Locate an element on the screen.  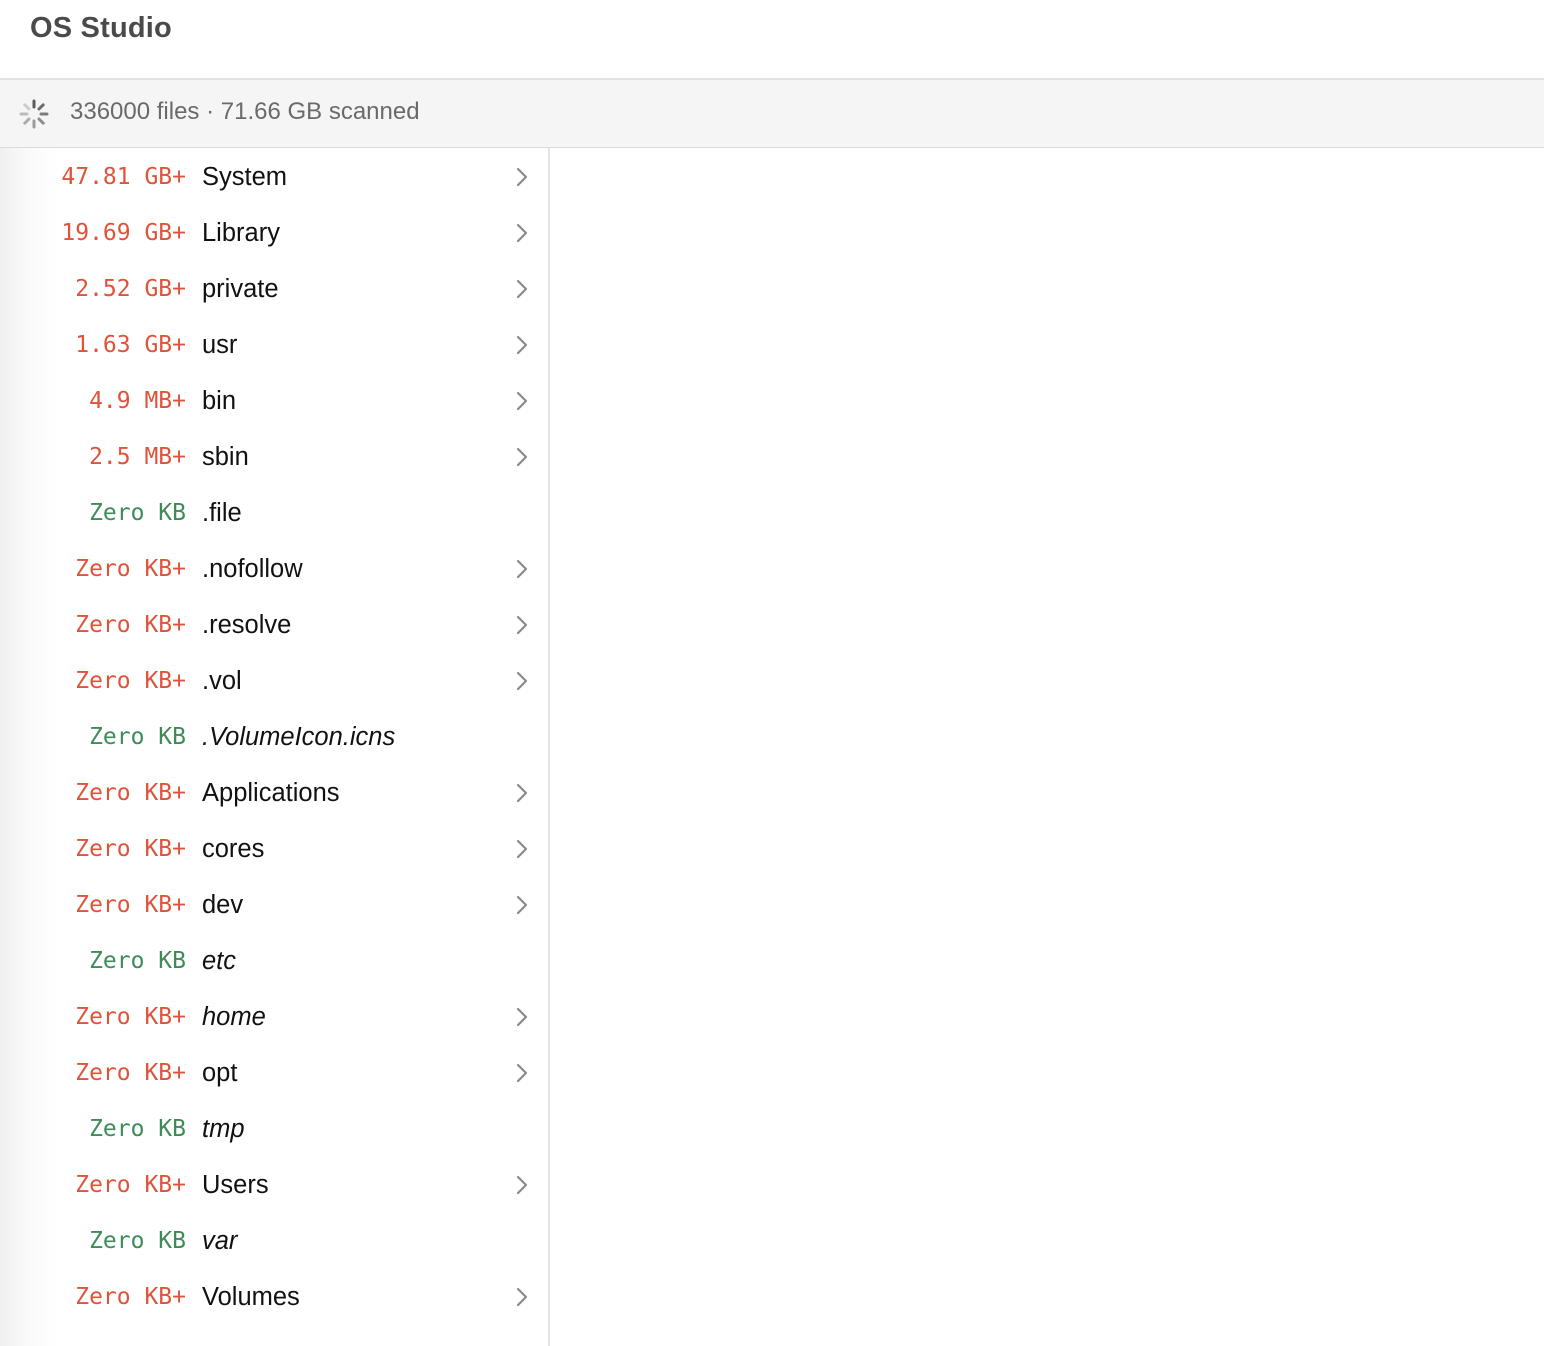
entry-size: 2.52 GB+ is located at coordinates (130, 289).